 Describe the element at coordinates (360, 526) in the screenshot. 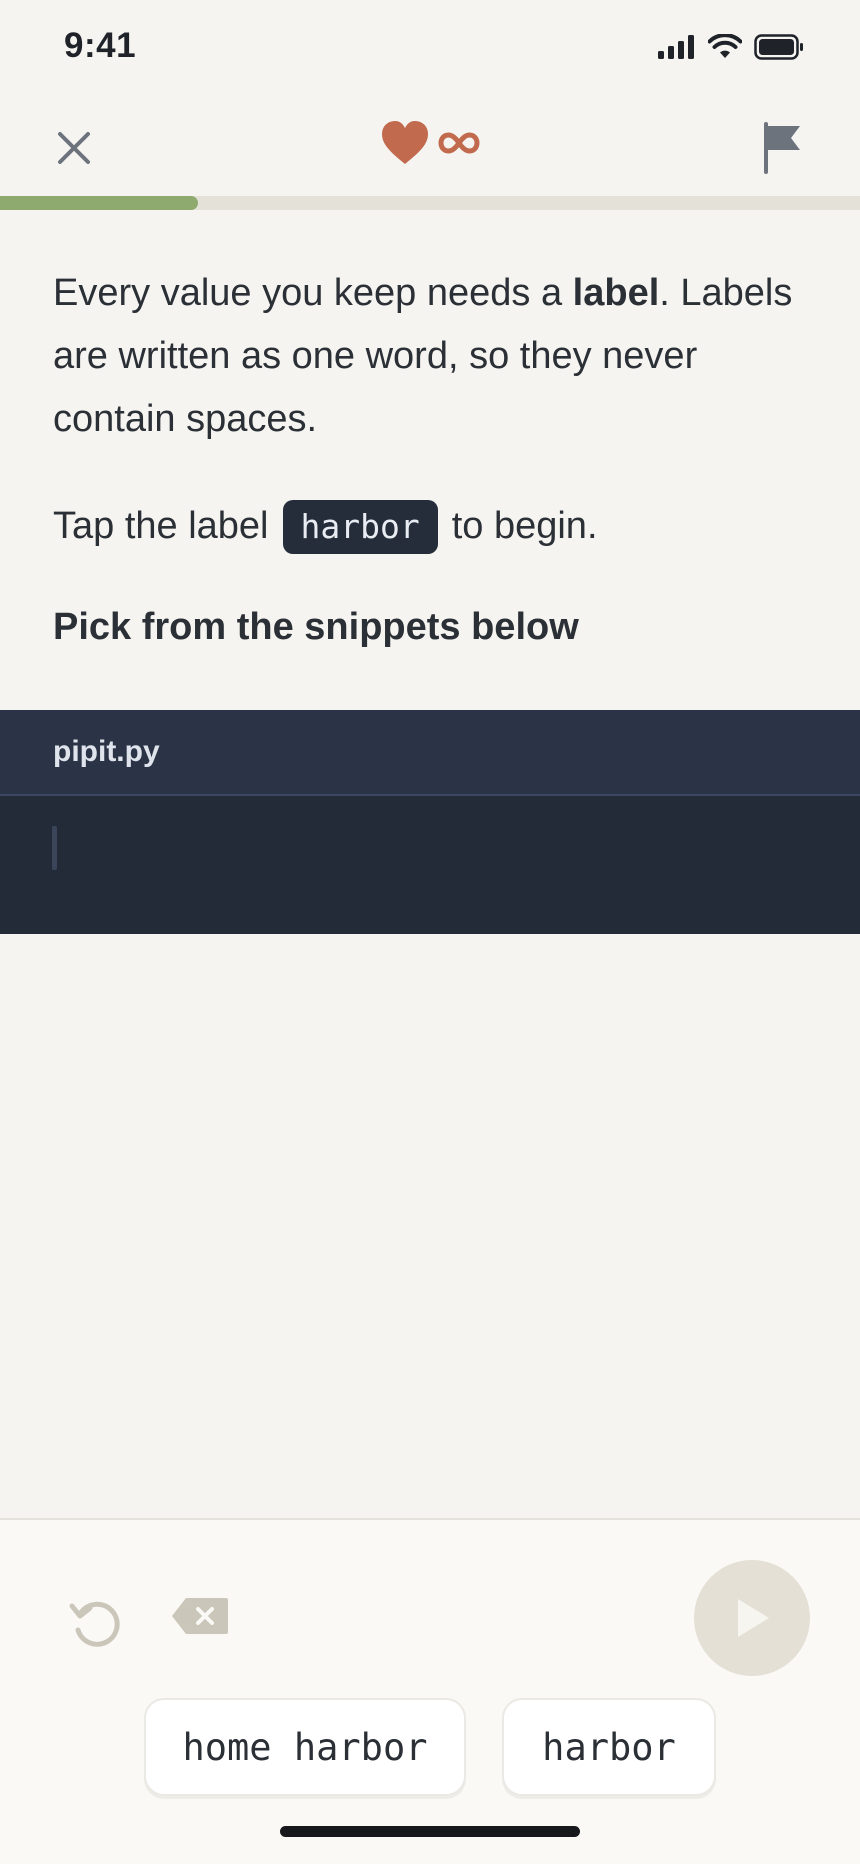

I see `code-chip-harbor: harbor` at that location.